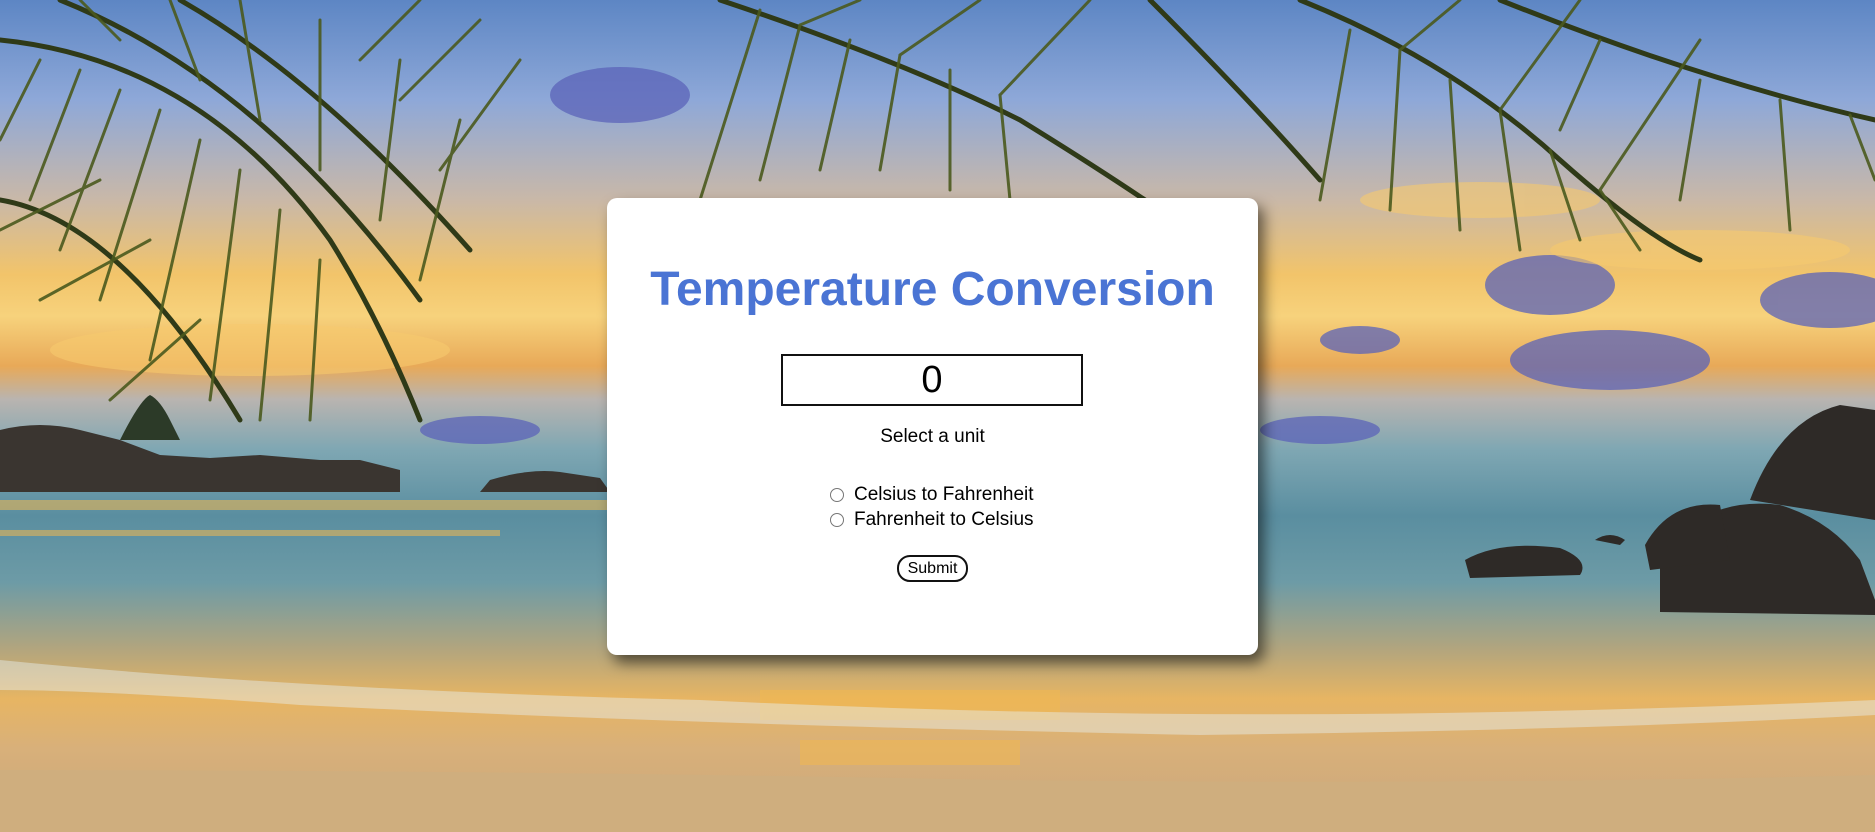  I want to click on option-celsius-to-fahrenheit: Celsius to Fahrenheit, so click(930, 494).